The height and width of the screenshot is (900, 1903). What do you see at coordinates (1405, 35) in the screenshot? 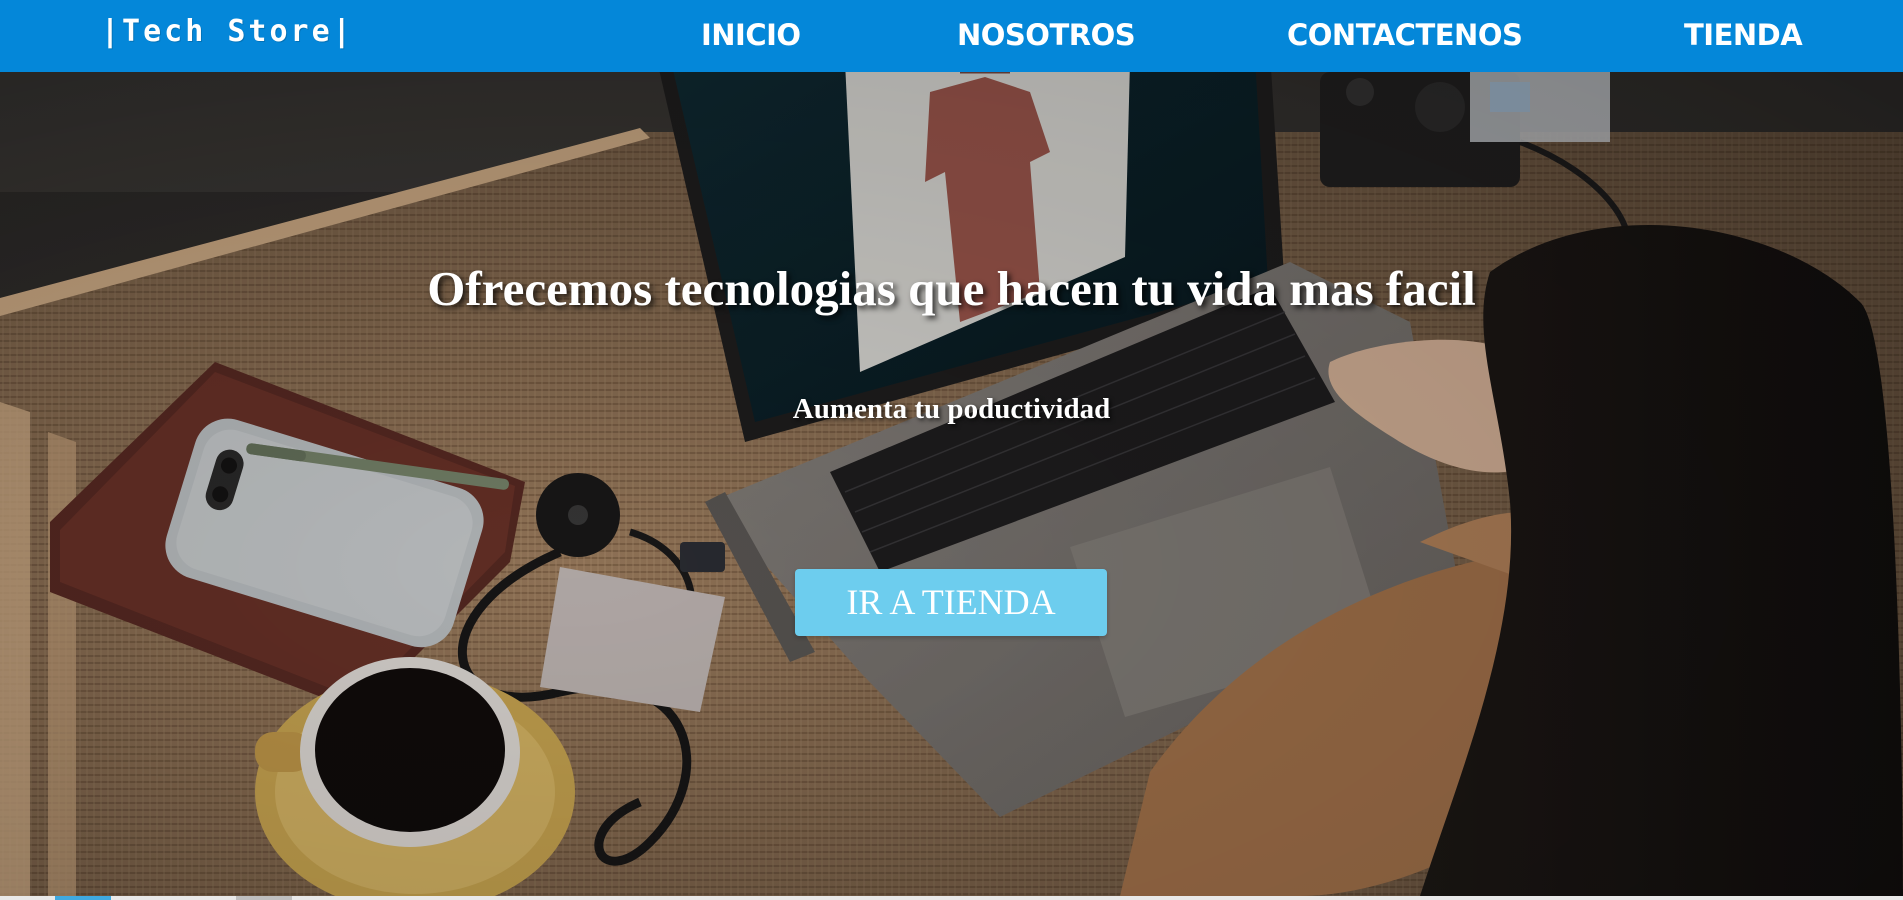
I see `nav-link-contactenos: CONTACTENOS` at bounding box center [1405, 35].